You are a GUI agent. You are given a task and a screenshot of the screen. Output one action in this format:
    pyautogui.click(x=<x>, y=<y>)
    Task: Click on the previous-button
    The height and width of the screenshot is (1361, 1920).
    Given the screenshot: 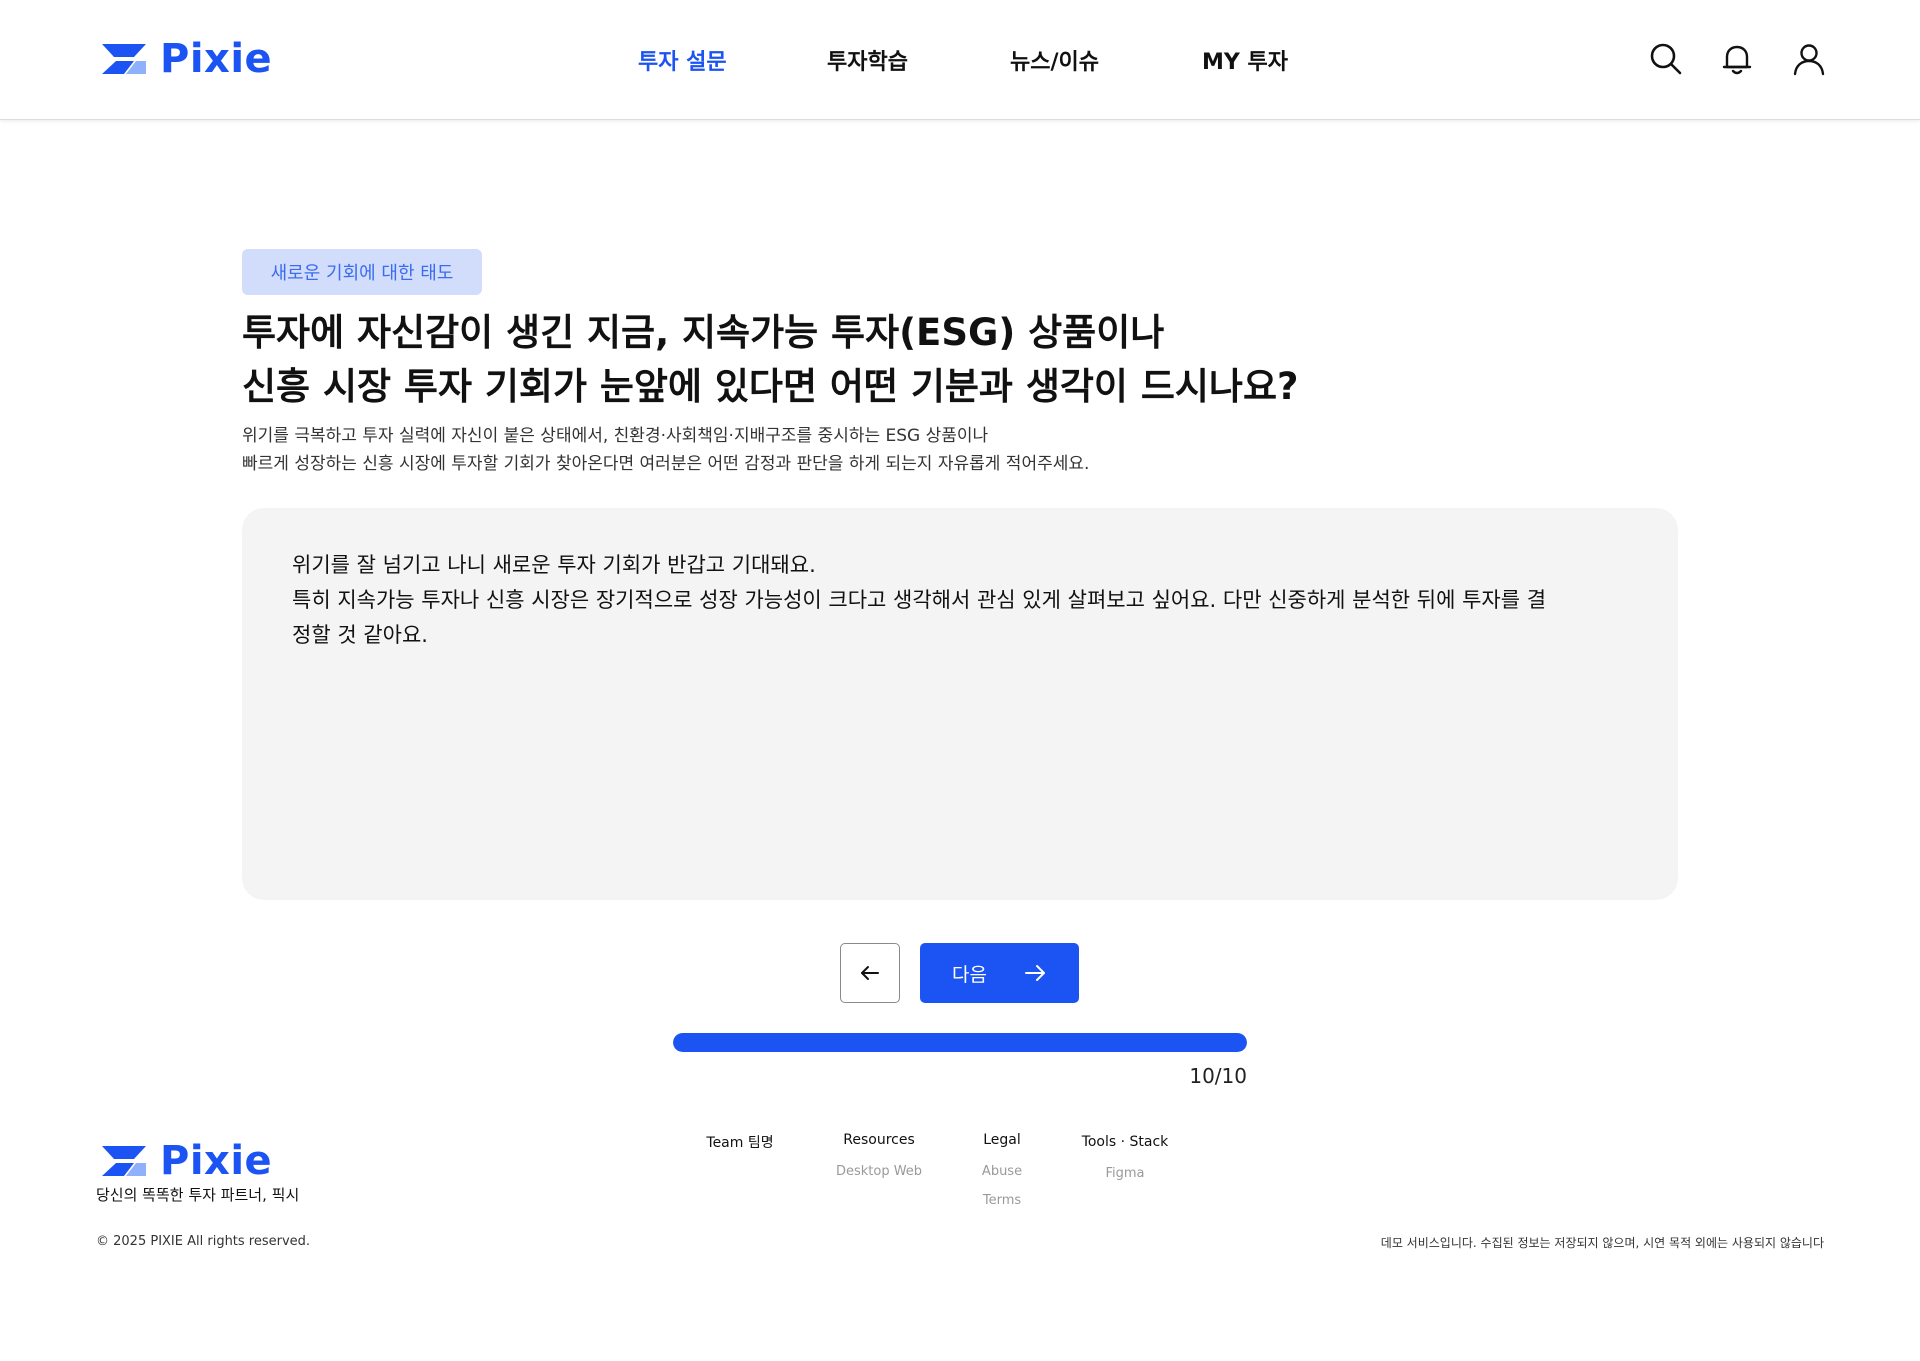 What is the action you would take?
    pyautogui.click(x=870, y=973)
    